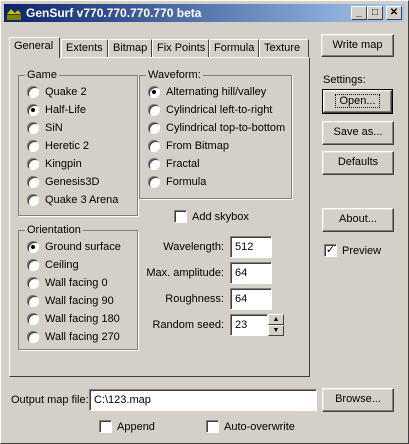 Image resolution: width=409 pixels, height=444 pixels. I want to click on tab-extents: Extents, so click(84, 48).